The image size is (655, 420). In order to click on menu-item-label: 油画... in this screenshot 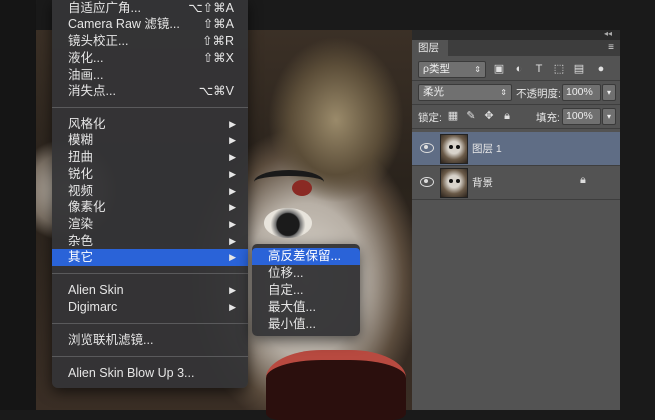, I will do `click(86, 75)`.